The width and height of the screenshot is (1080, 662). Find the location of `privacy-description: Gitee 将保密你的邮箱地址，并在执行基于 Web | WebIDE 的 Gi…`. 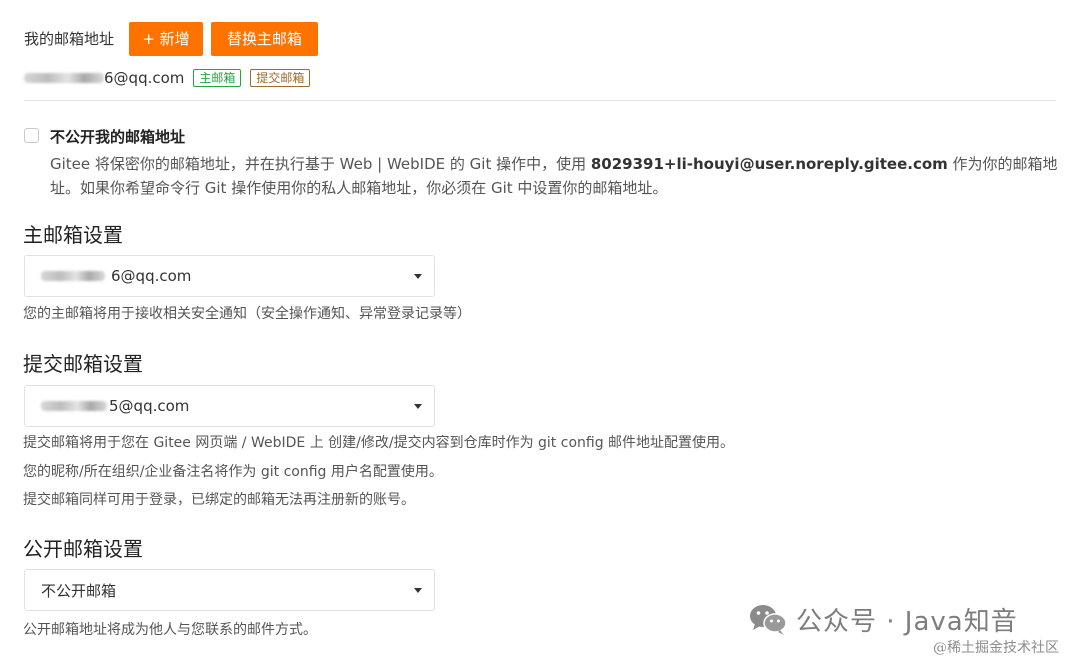

privacy-description: Gitee 将保密你的邮箱地址，并在执行基于 Web | WebIDE 的 Gi… is located at coordinates (555, 176).